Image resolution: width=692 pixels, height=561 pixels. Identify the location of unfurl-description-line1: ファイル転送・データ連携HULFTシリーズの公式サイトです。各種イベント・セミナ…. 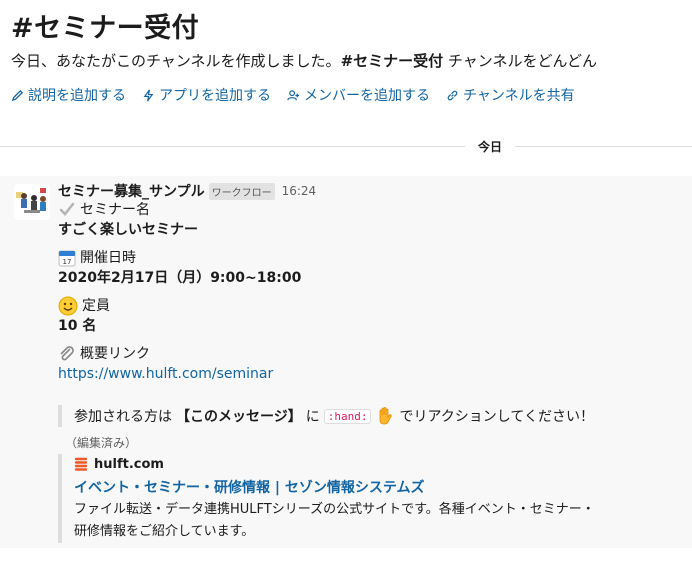
(334, 509).